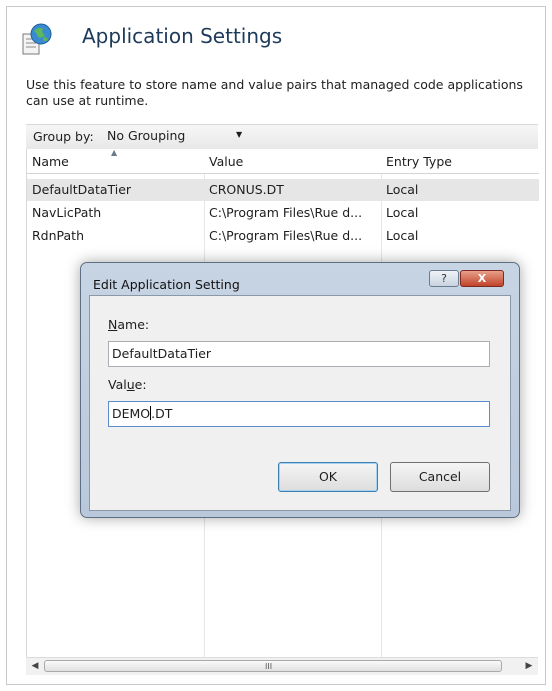  What do you see at coordinates (82, 189) in the screenshot?
I see `cell-name: DefaultDataTier` at bounding box center [82, 189].